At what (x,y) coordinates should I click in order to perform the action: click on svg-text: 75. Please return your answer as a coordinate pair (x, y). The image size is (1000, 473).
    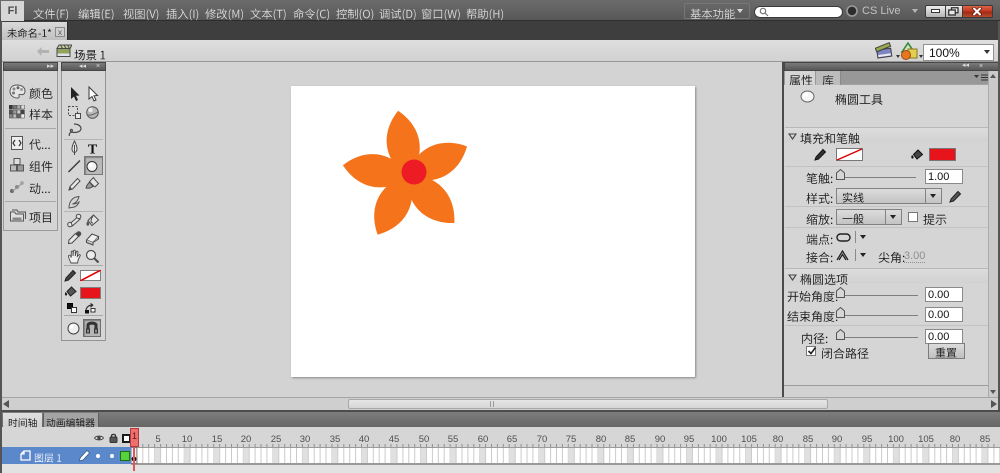
    Looking at the image, I should click on (571, 439).